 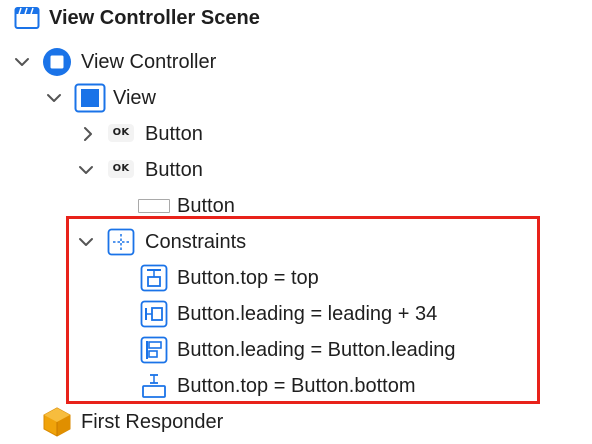 What do you see at coordinates (154, 316) in the screenshot?
I see `leading-space-constraint-icon` at bounding box center [154, 316].